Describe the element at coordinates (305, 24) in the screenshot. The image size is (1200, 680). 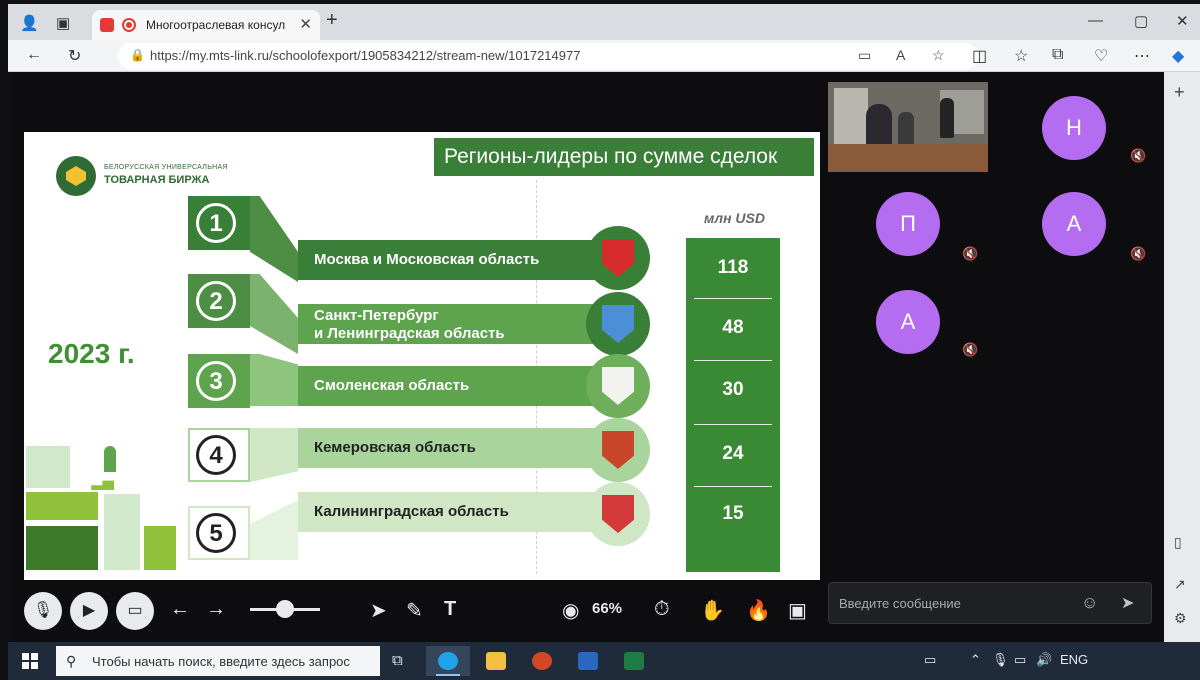
I see `tab-close-icon: ✕` at that location.